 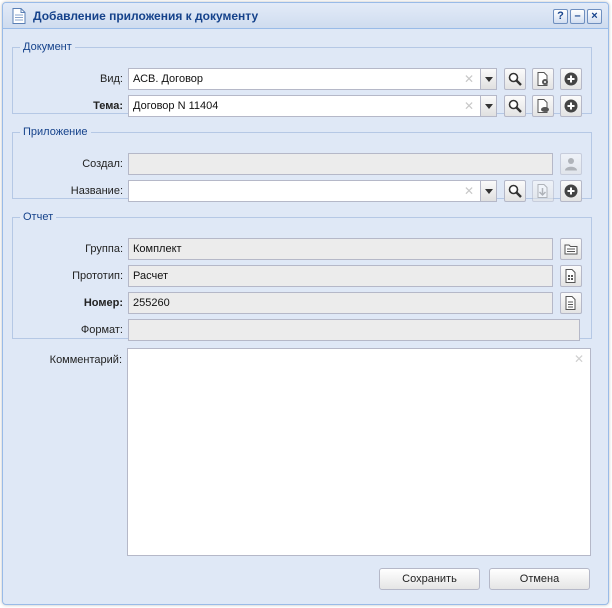 I want to click on vid-add-button, so click(x=571, y=79).